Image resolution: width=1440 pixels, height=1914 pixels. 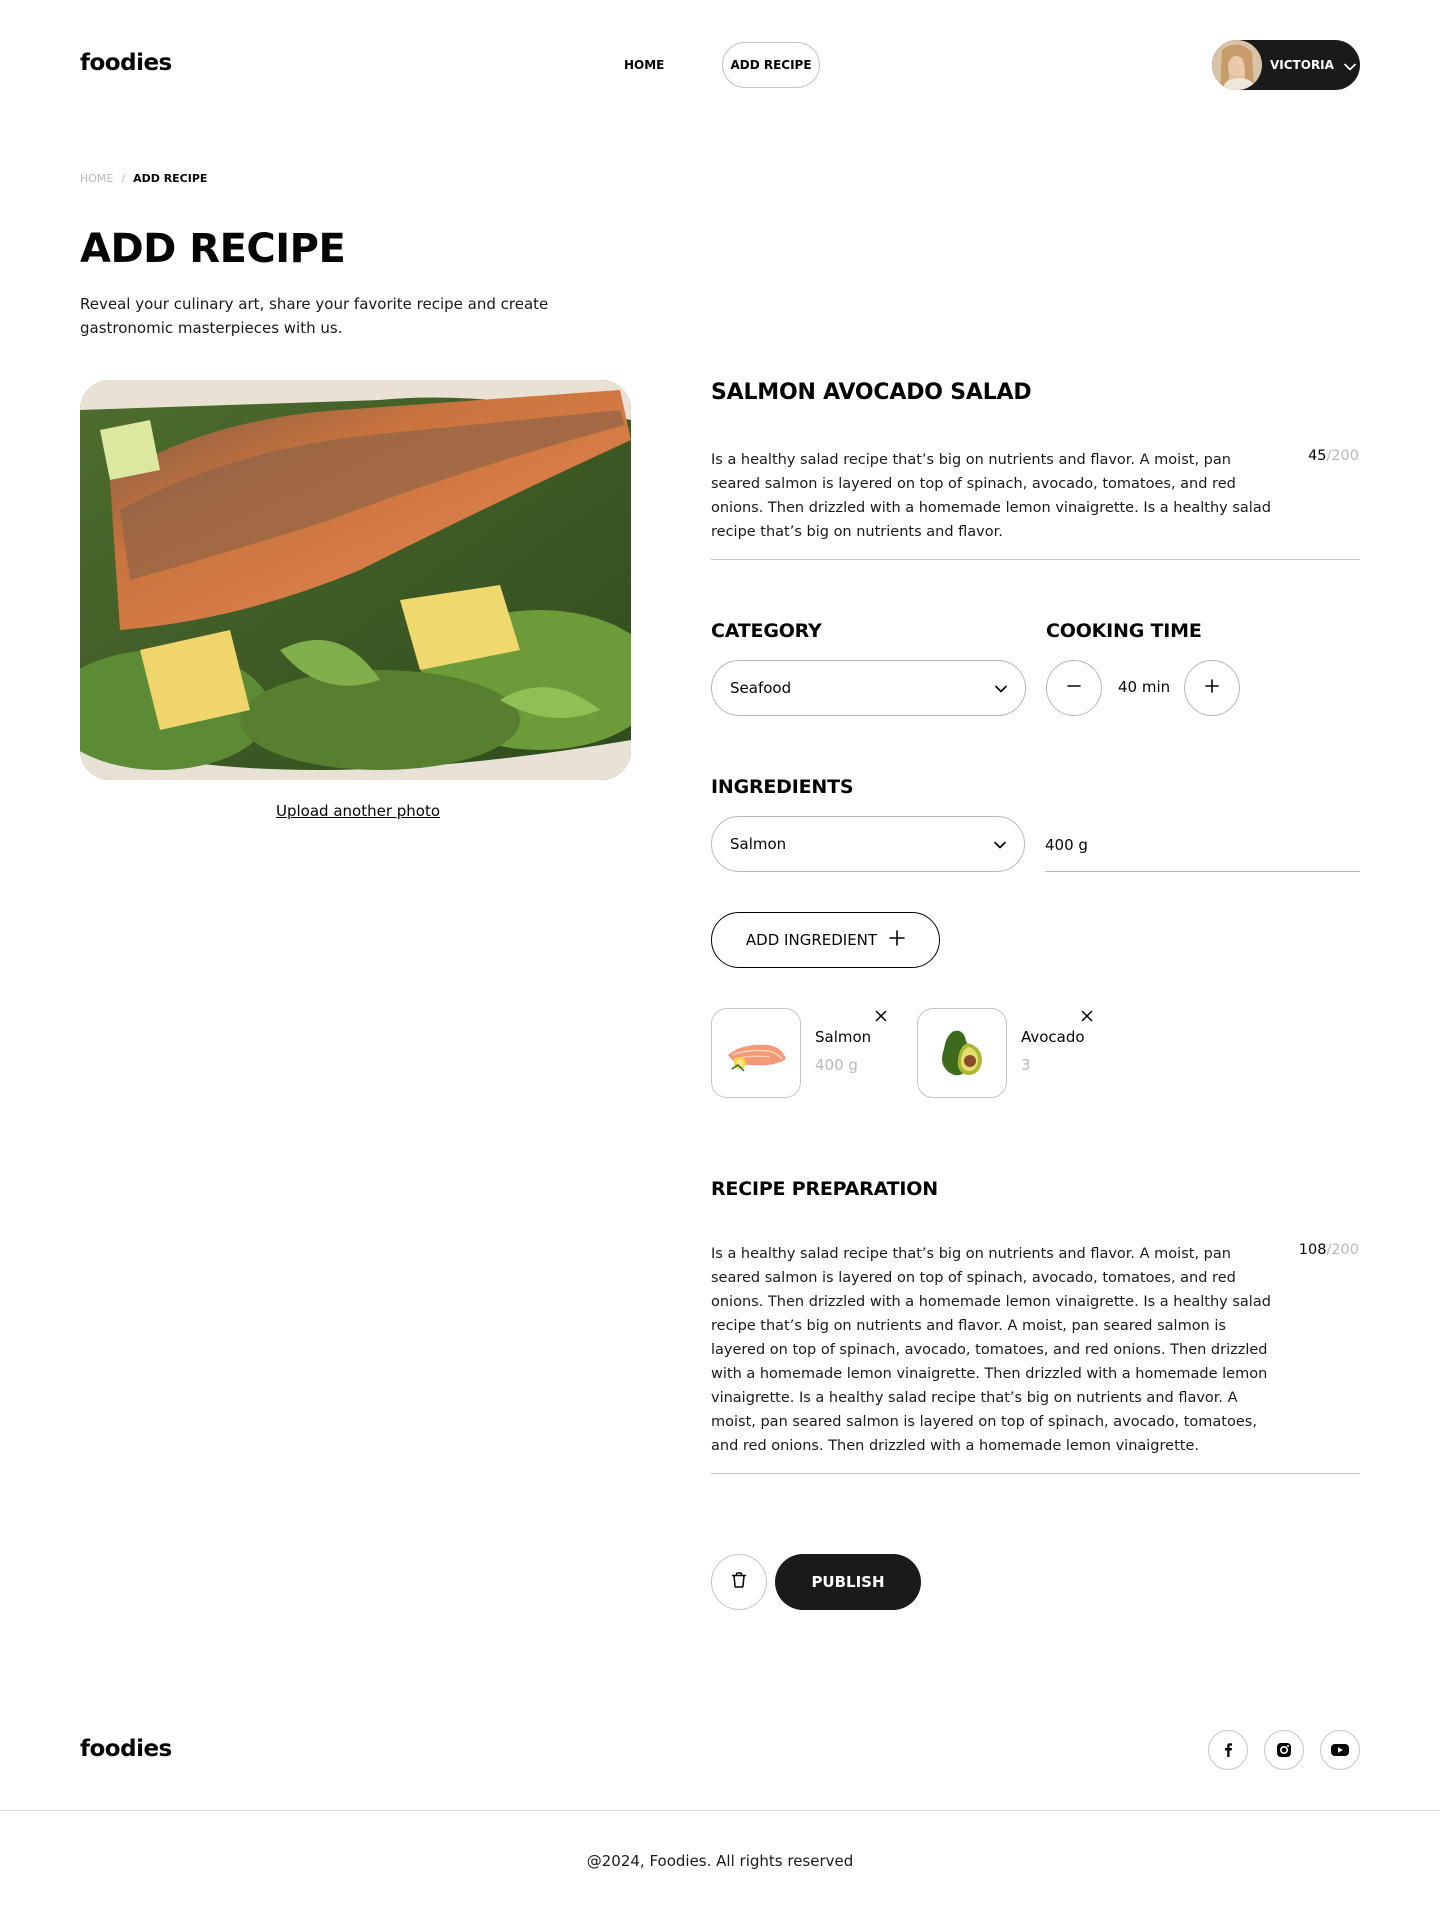 What do you see at coordinates (720, 1861) in the screenshot?
I see `copyright-text: @2024, Foodies. All rights reserved` at bounding box center [720, 1861].